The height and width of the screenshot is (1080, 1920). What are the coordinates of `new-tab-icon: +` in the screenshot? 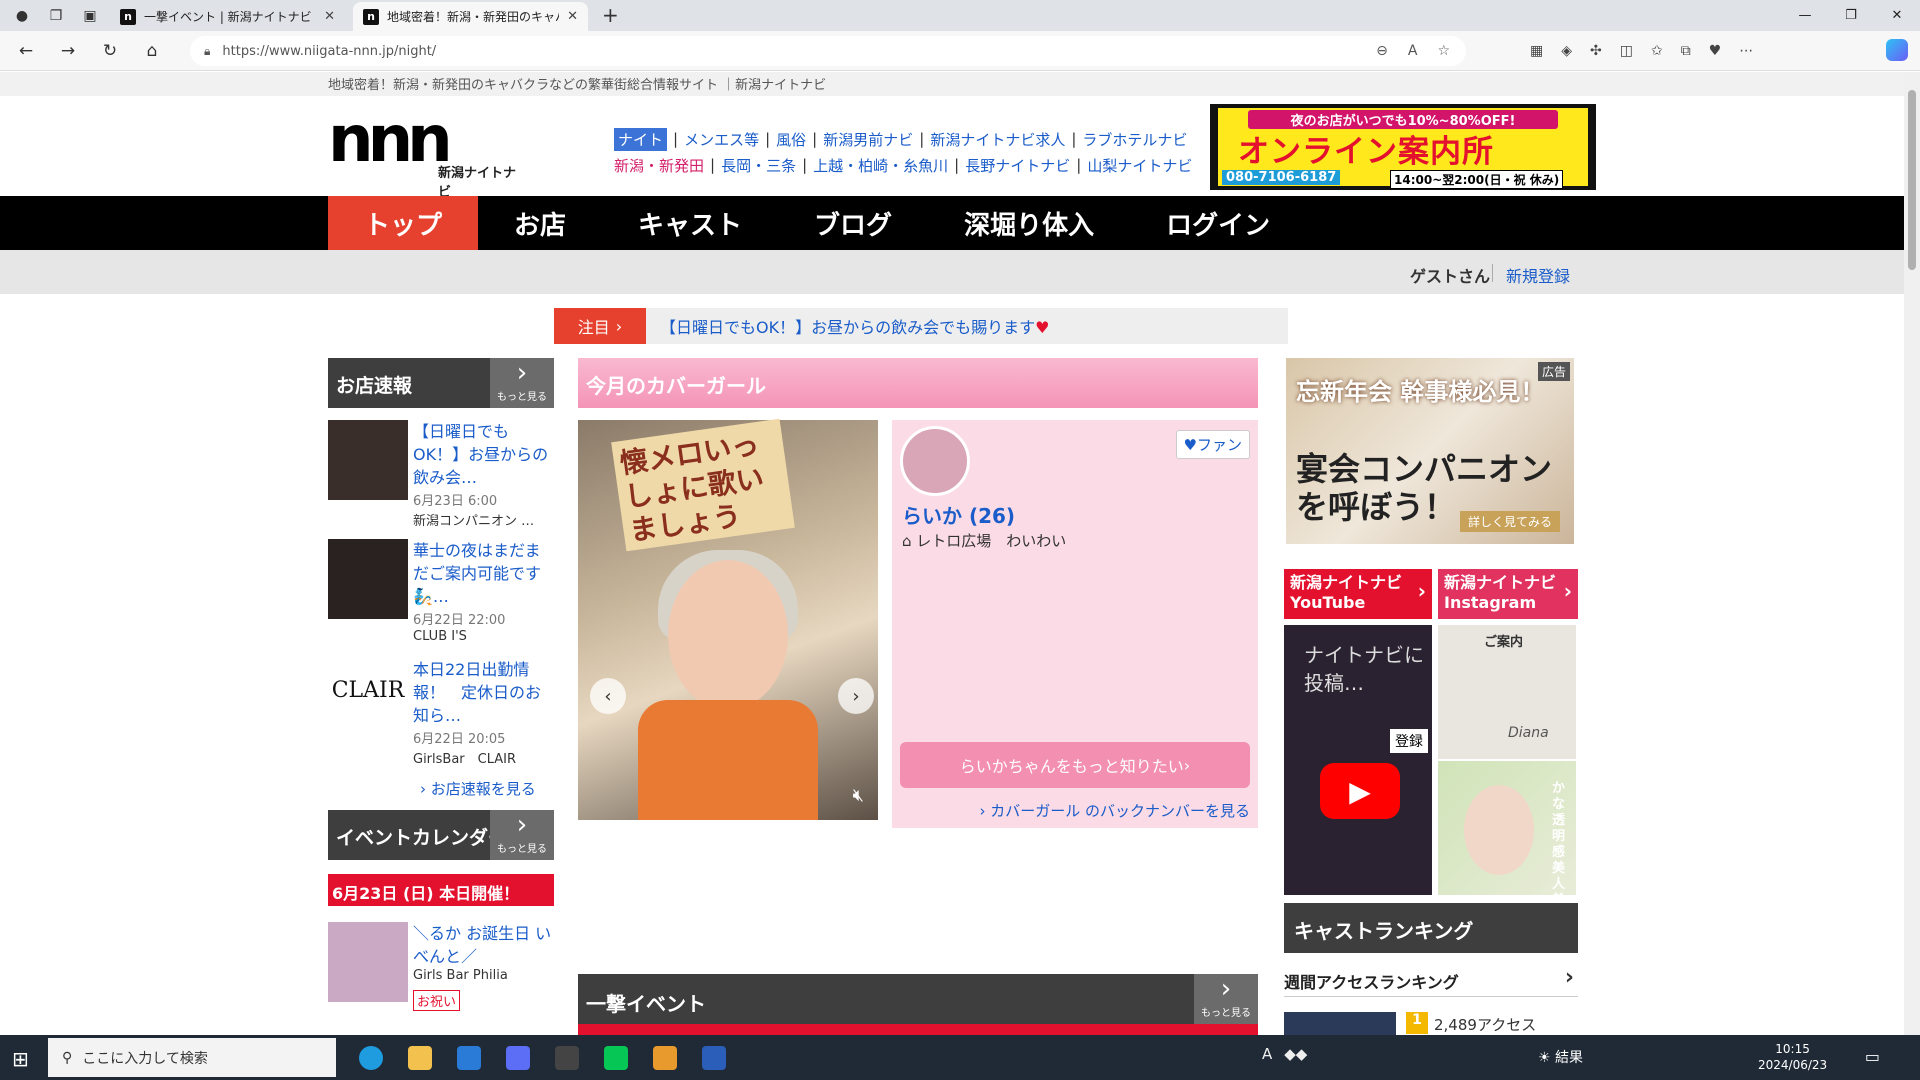 It's located at (610, 15).